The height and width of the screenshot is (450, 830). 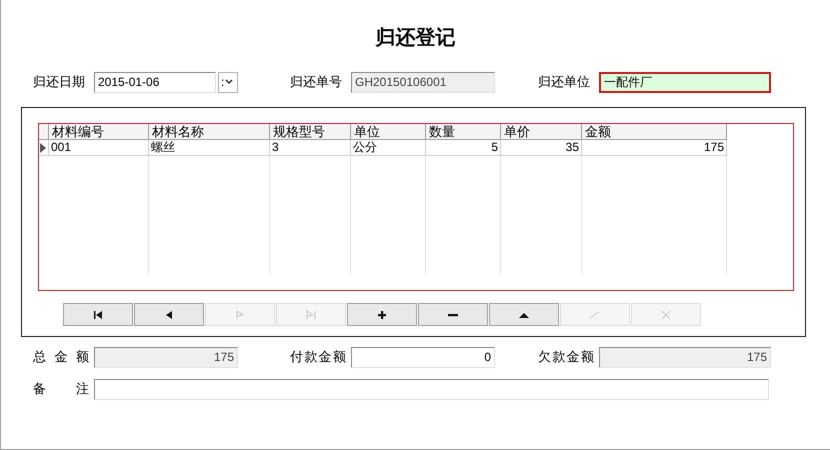 What do you see at coordinates (463, 148) in the screenshot?
I see `table-cell: 5` at bounding box center [463, 148].